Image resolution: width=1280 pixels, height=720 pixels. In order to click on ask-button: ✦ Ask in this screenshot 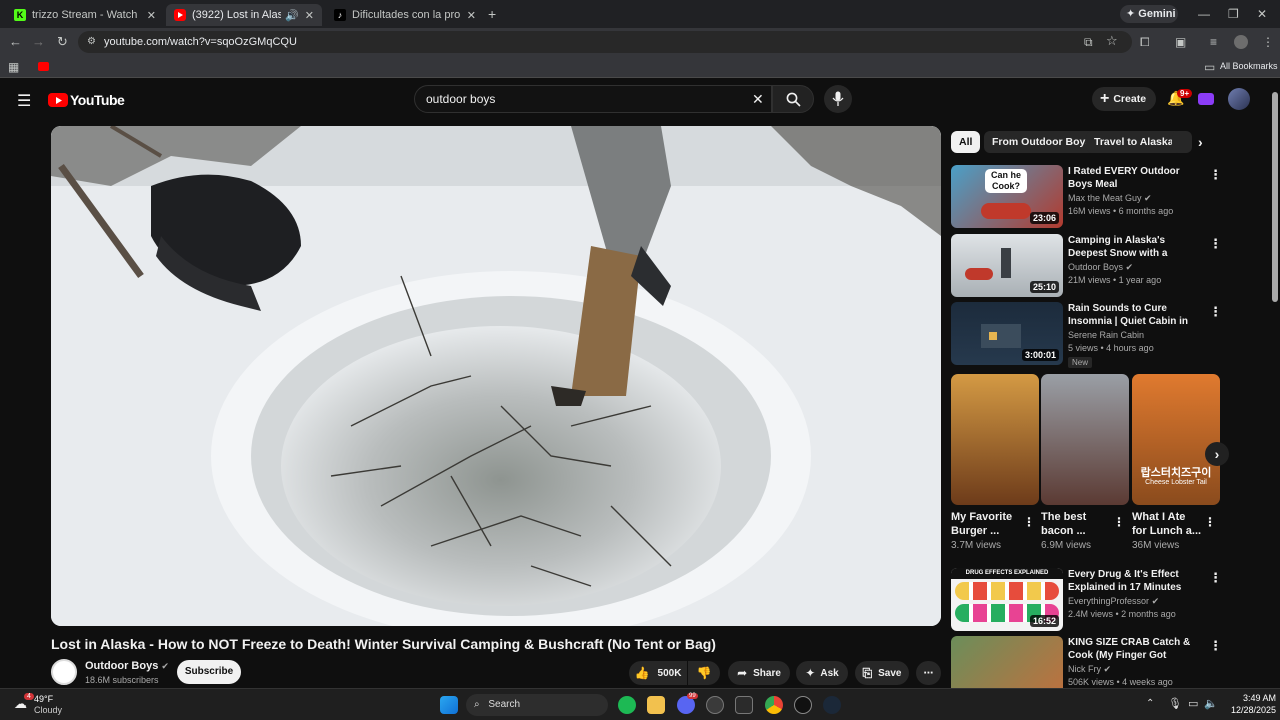, I will do `click(822, 673)`.